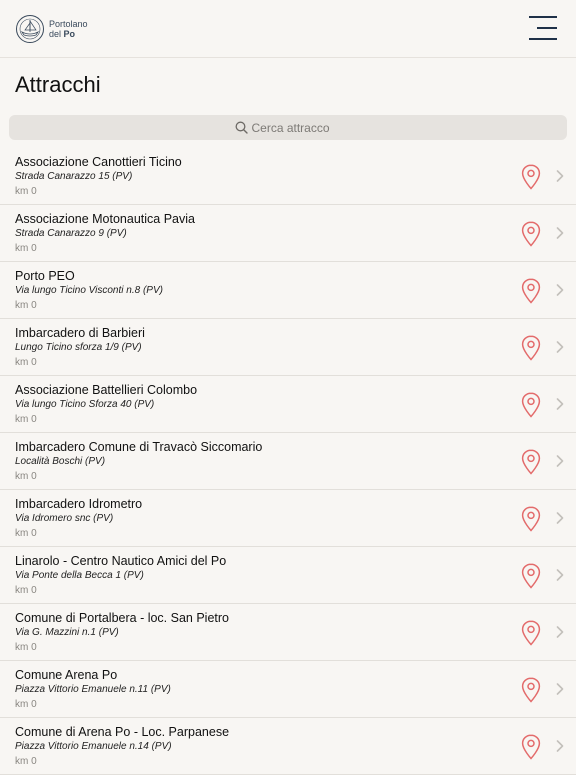 This screenshot has width=576, height=775. I want to click on menu-line-bottom, so click(543, 39).